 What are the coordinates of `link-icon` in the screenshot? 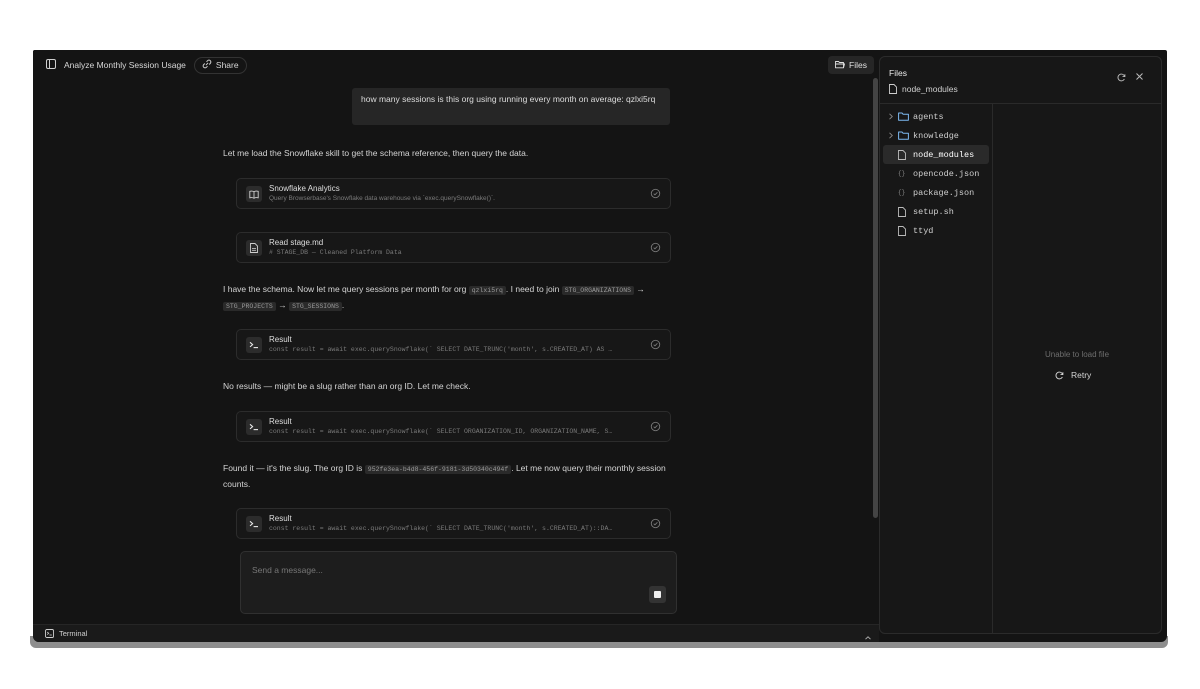 It's located at (207, 65).